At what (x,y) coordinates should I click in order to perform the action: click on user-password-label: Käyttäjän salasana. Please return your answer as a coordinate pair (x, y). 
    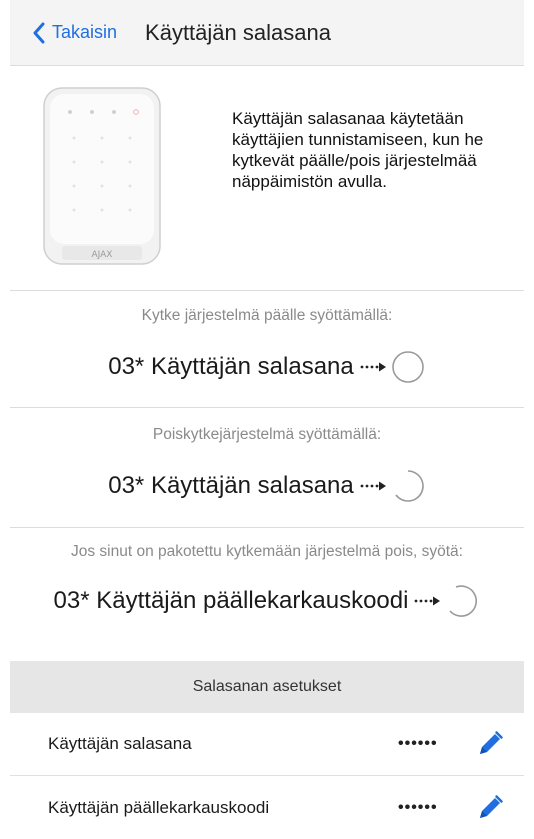
    Looking at the image, I should click on (120, 743).